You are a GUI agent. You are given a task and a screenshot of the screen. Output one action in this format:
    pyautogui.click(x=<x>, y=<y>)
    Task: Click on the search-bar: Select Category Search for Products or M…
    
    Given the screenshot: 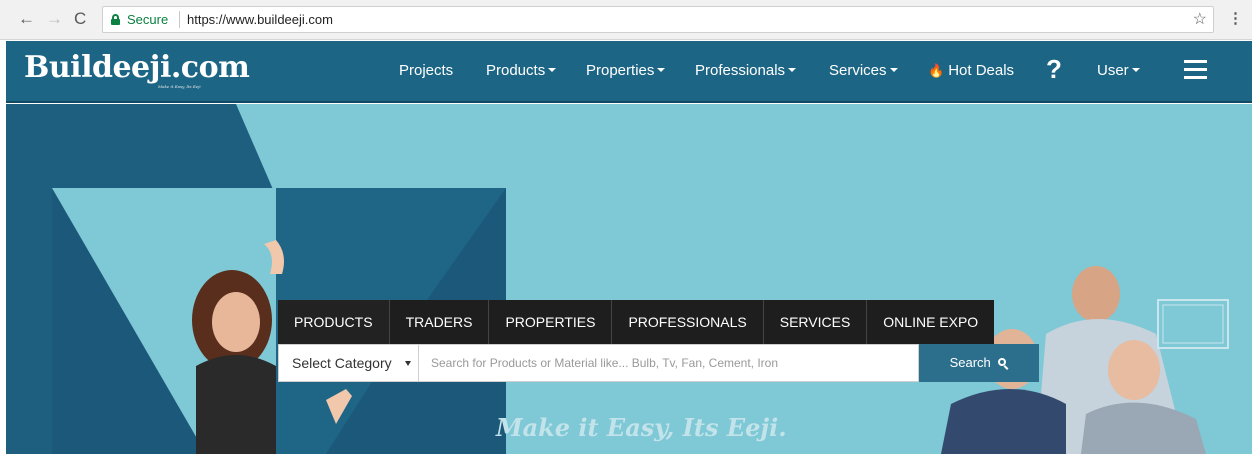 What is the action you would take?
    pyautogui.click(x=658, y=363)
    